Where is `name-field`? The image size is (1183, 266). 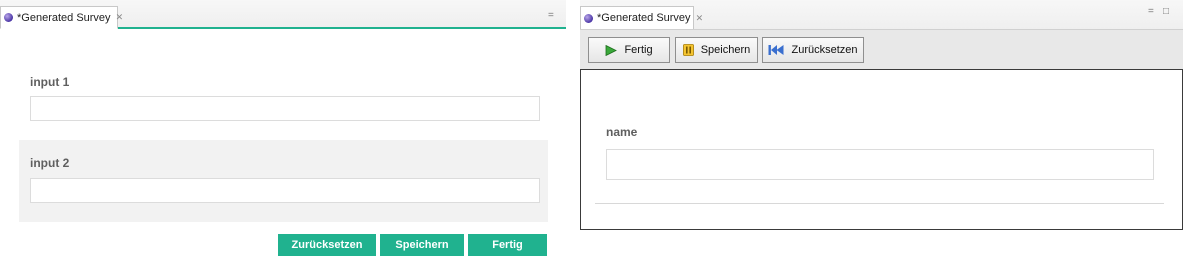
name-field is located at coordinates (880, 164).